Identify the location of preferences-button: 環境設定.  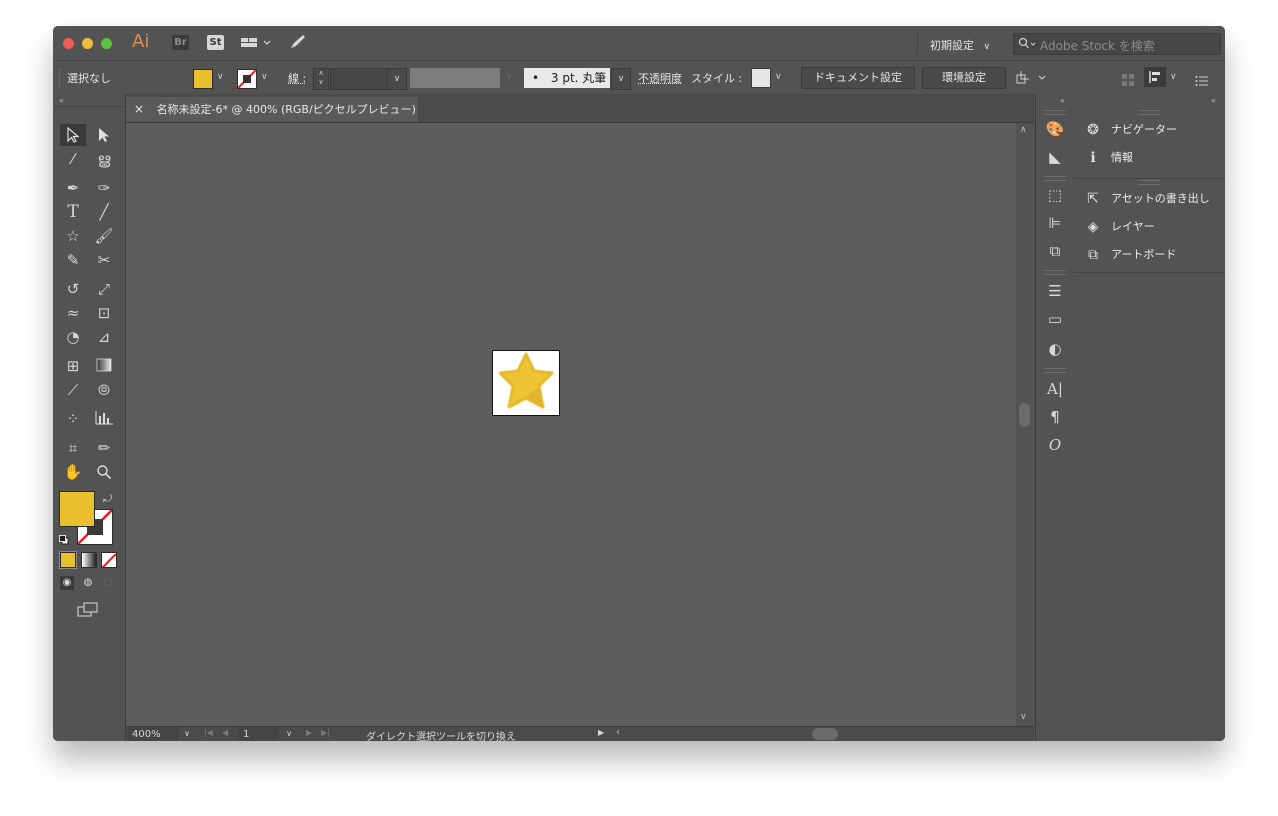
(964, 78).